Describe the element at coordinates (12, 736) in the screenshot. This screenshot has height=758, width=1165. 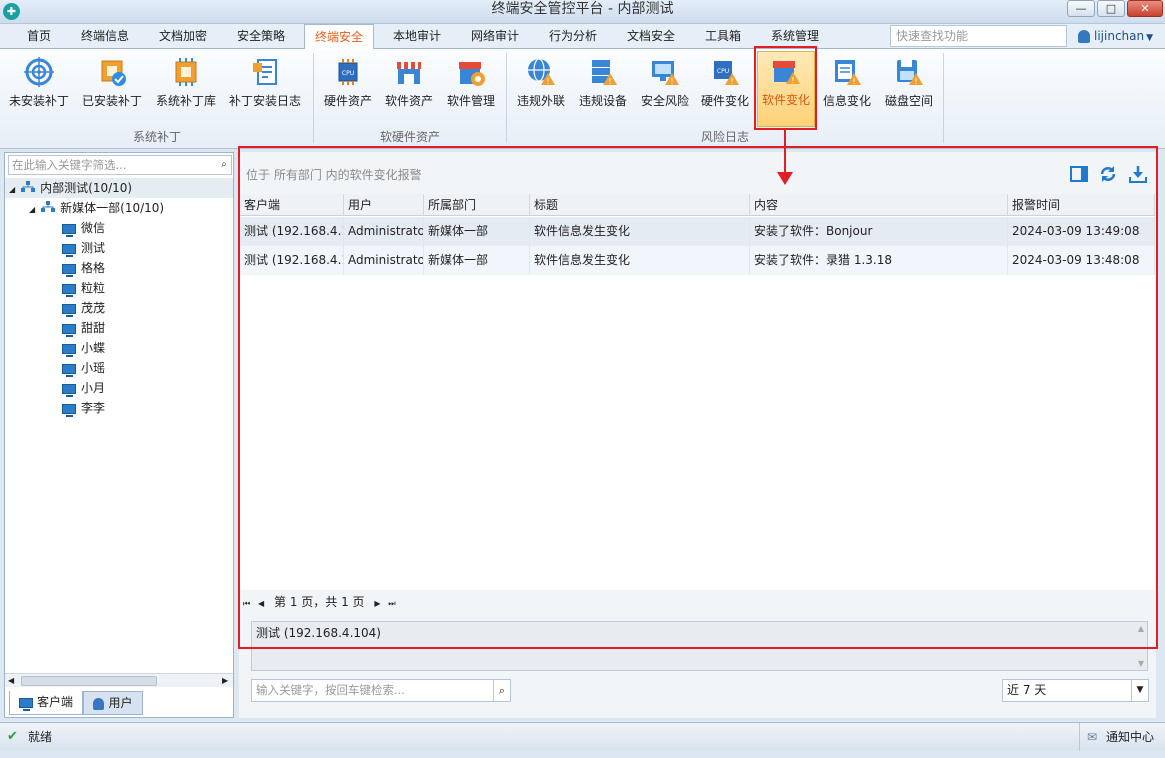
I see `check-icon: ✔` at that location.